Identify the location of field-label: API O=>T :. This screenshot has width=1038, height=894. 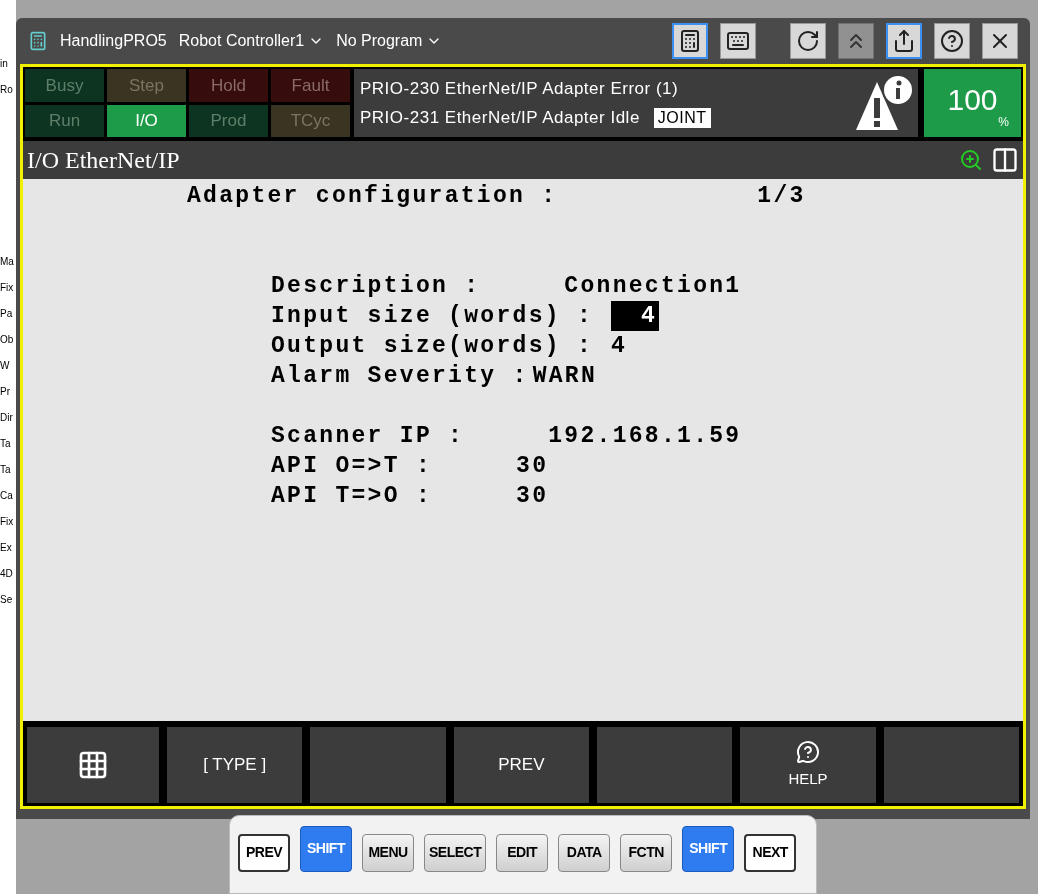
(352, 466).